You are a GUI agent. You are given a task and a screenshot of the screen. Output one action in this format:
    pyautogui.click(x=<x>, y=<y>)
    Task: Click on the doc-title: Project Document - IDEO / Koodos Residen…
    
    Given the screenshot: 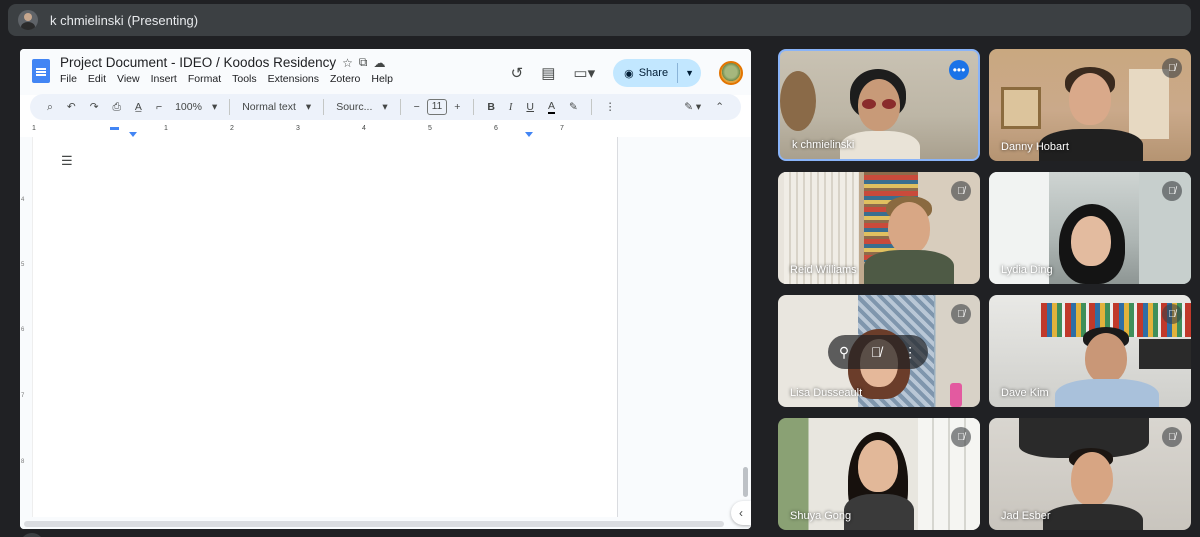 What is the action you would take?
    pyautogui.click(x=198, y=62)
    